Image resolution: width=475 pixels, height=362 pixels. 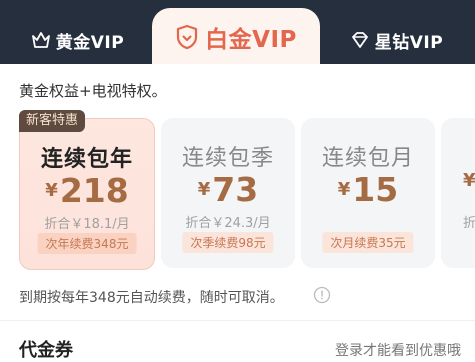 What do you see at coordinates (322, 295) in the screenshot?
I see `info-icon` at bounding box center [322, 295].